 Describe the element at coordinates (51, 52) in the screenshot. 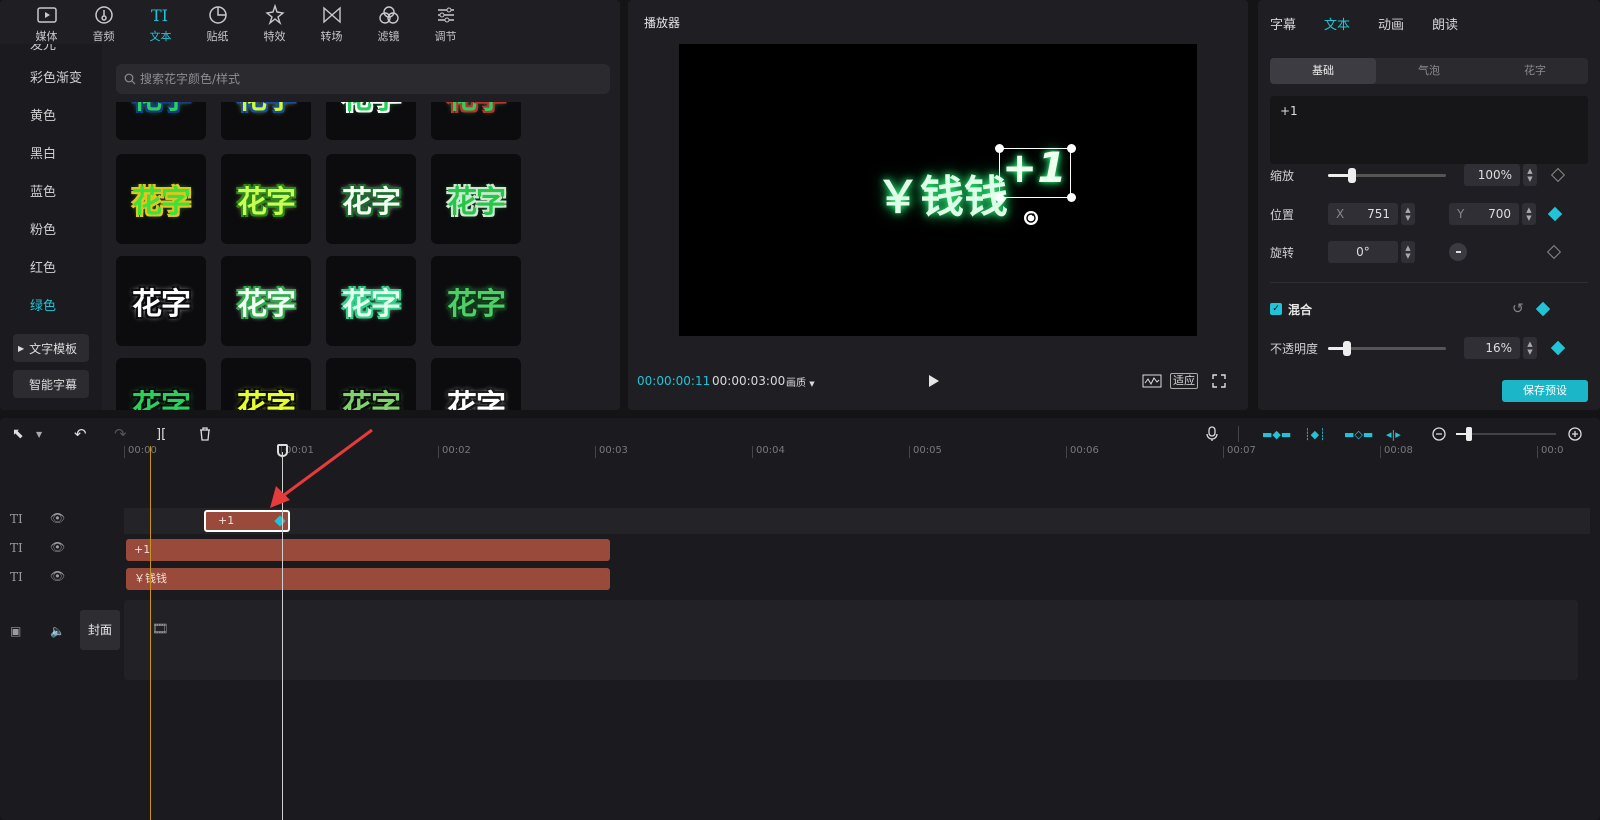

I see `category-glow: 发光` at that location.